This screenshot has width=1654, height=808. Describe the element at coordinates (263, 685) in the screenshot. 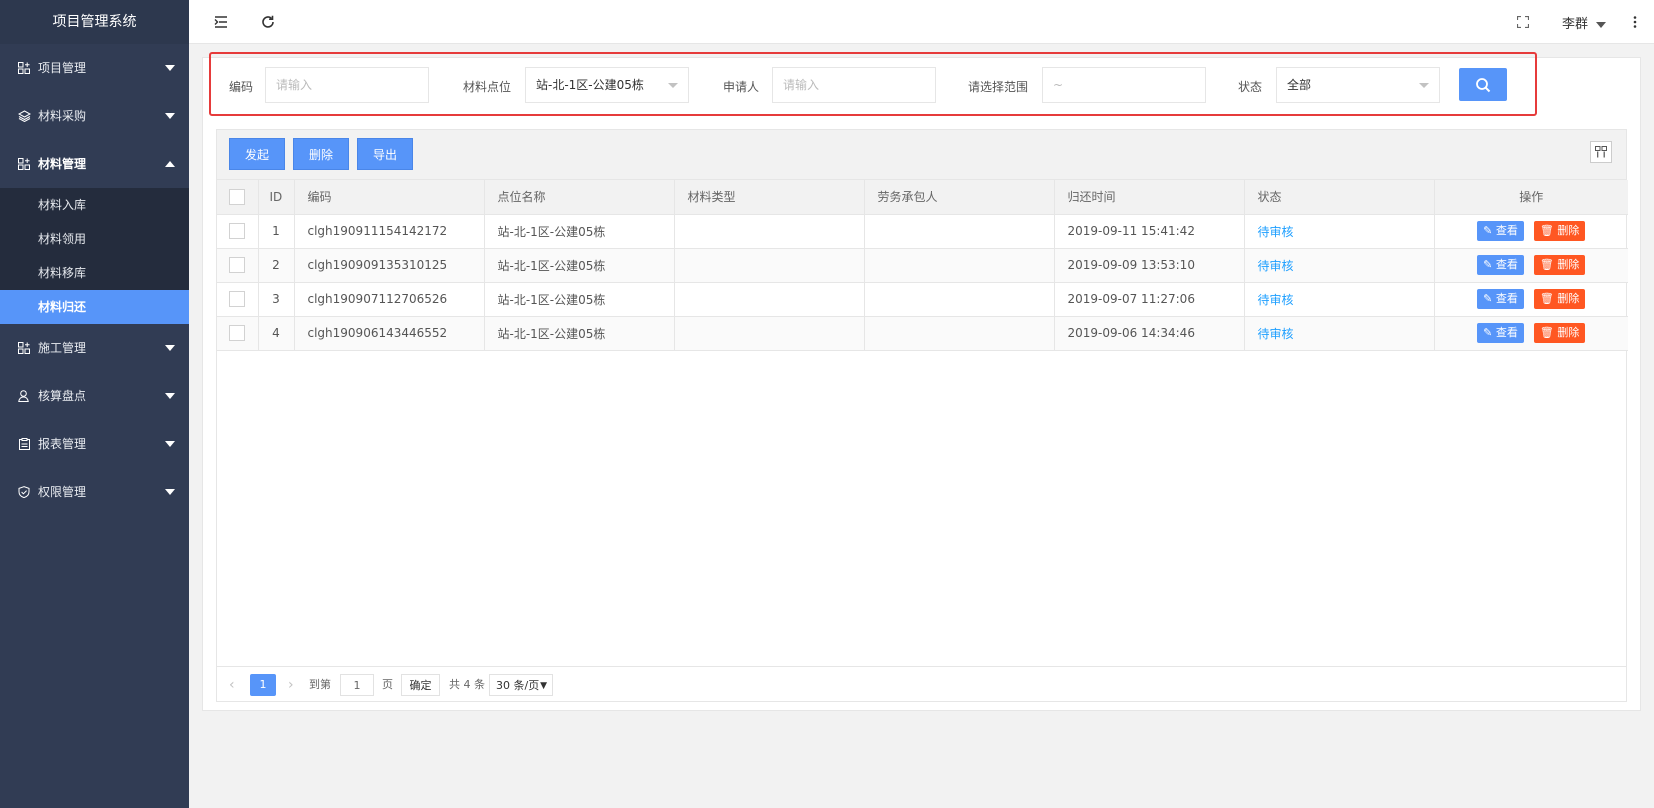

I see `page-number-current: 1` at that location.